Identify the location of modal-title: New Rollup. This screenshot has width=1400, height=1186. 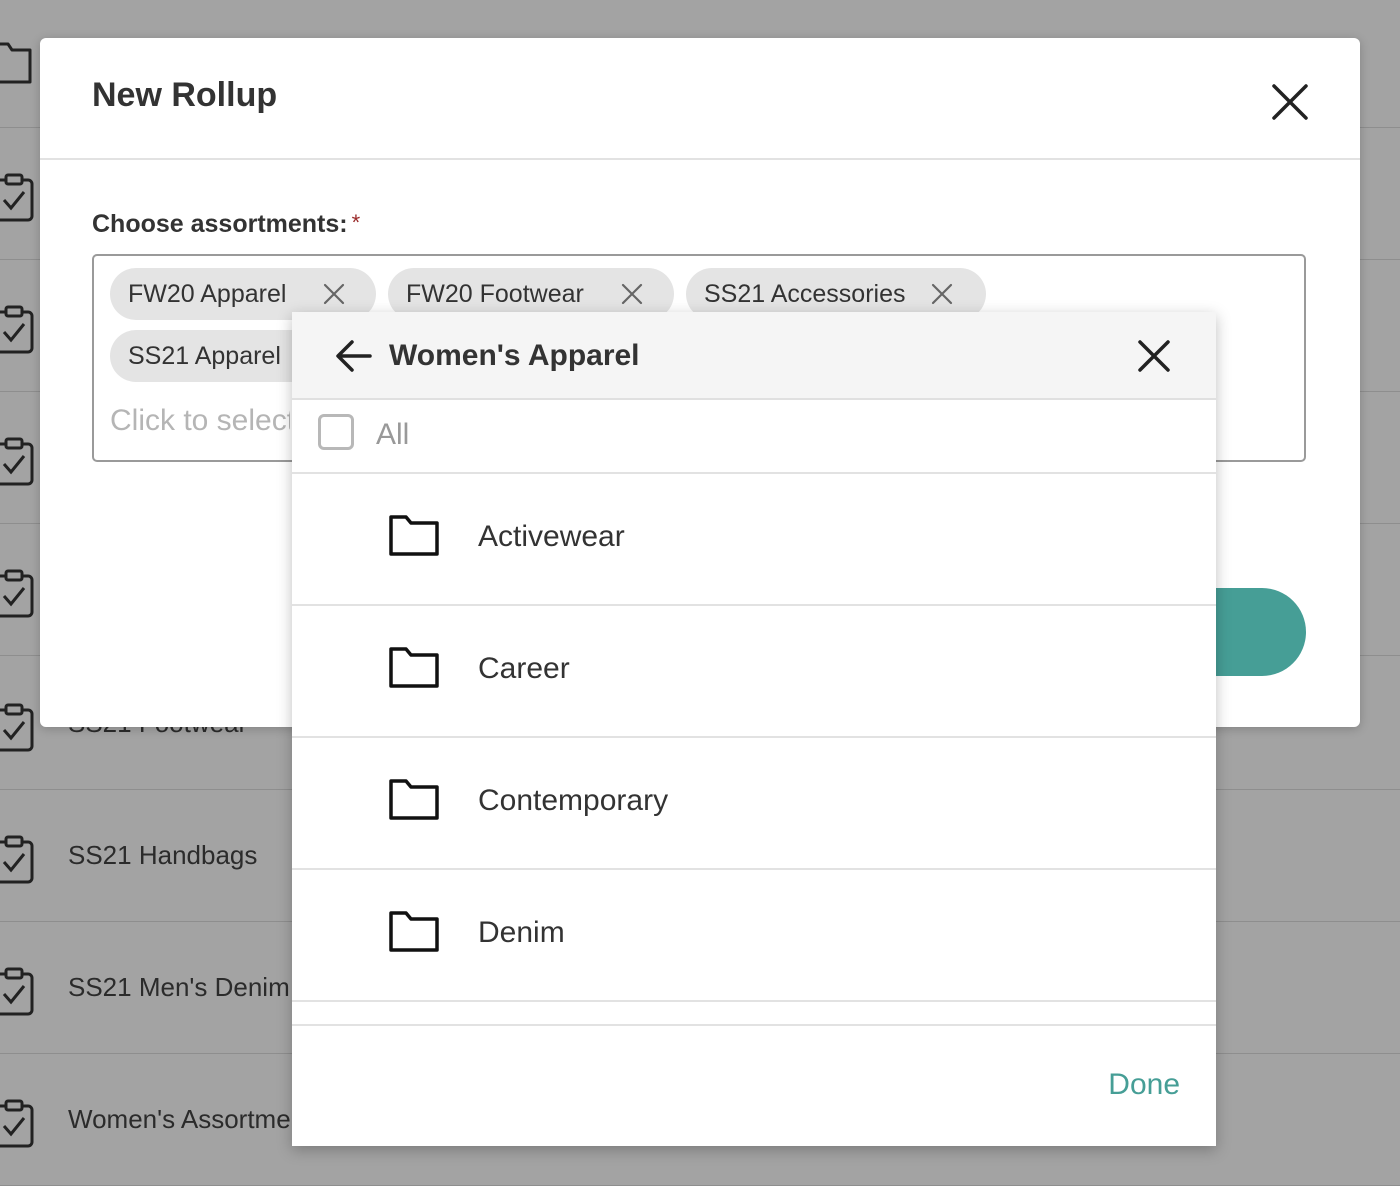
(185, 95).